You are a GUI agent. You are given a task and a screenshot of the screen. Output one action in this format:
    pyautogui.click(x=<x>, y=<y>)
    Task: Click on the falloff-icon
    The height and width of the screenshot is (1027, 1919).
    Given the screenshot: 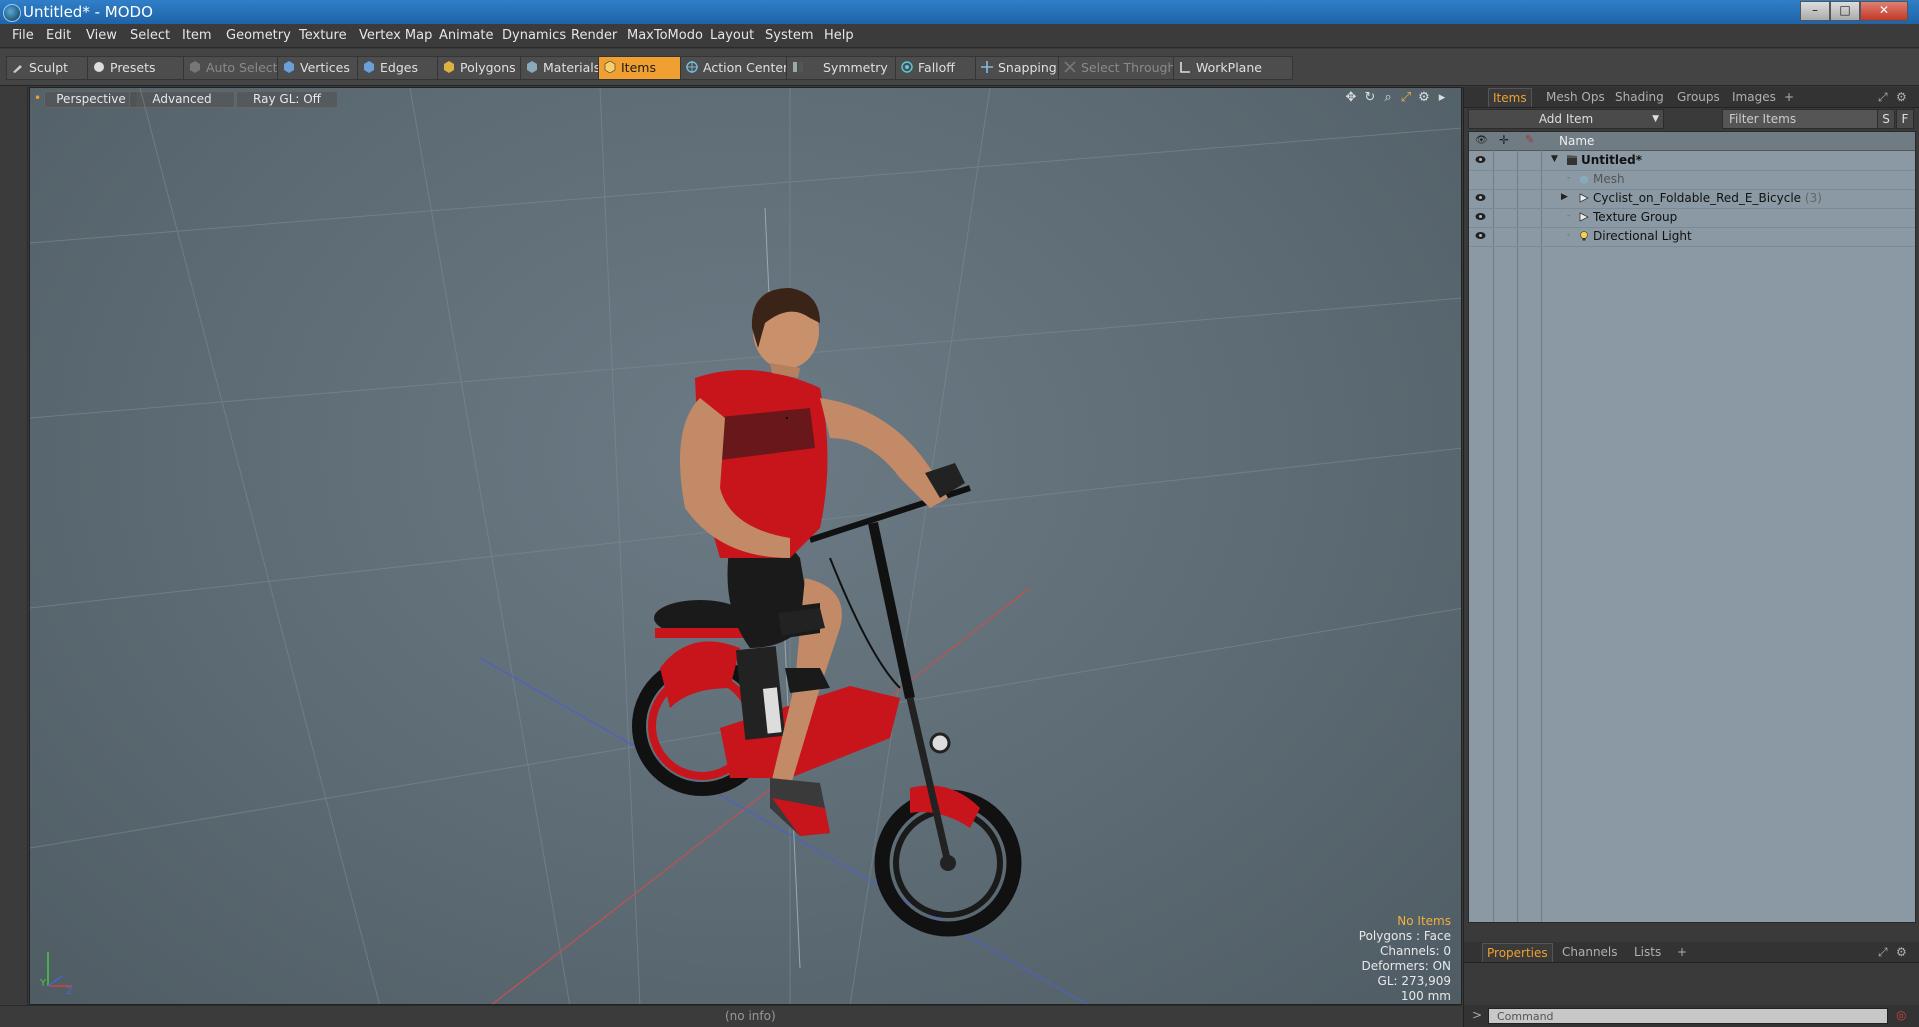 What is the action you would take?
    pyautogui.click(x=907, y=67)
    